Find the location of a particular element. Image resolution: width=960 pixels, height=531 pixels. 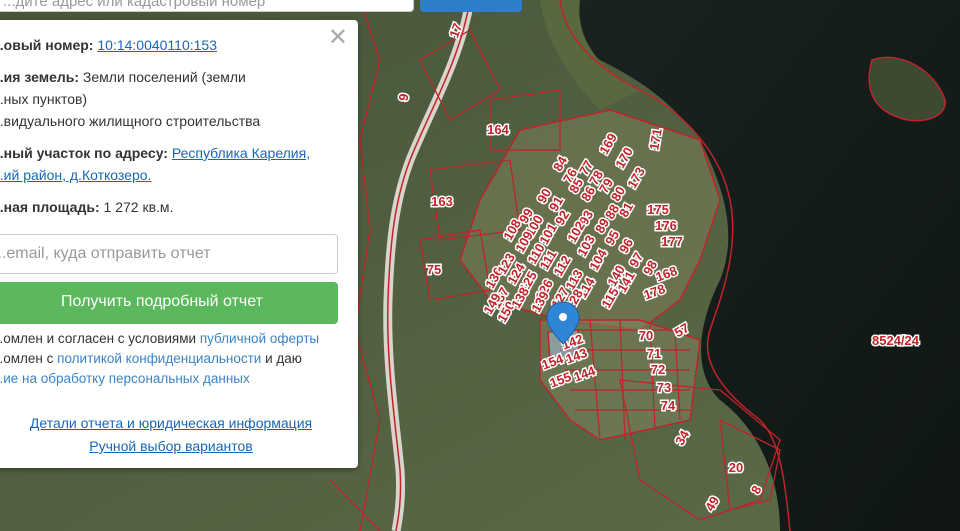

category-value-2: ...ных пунктов) is located at coordinates (44, 99).